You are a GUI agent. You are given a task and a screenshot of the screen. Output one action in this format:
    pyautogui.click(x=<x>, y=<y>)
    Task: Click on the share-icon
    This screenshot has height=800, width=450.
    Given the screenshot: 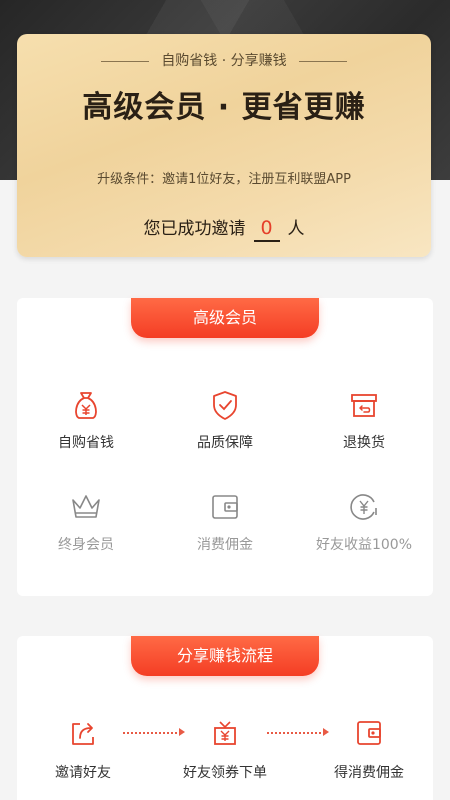 What is the action you would take?
    pyautogui.click(x=83, y=734)
    